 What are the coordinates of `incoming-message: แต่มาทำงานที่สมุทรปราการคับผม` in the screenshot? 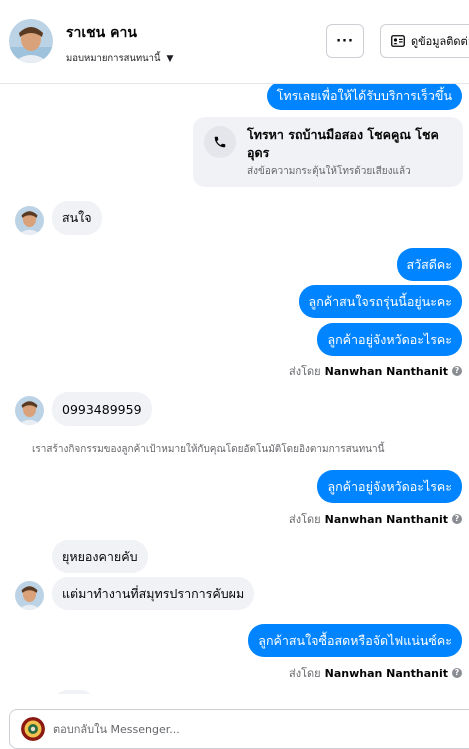 It's located at (153, 593).